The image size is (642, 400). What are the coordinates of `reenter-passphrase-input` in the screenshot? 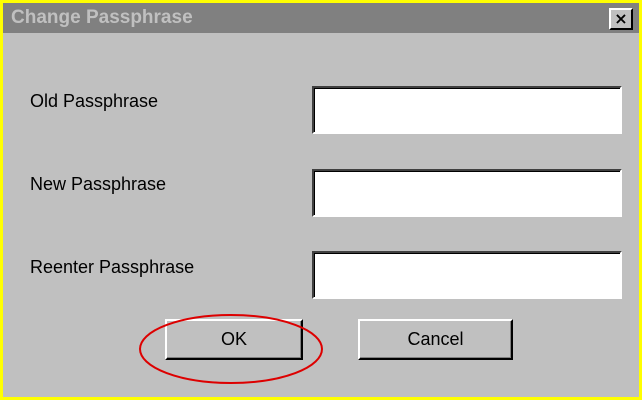 It's located at (467, 275).